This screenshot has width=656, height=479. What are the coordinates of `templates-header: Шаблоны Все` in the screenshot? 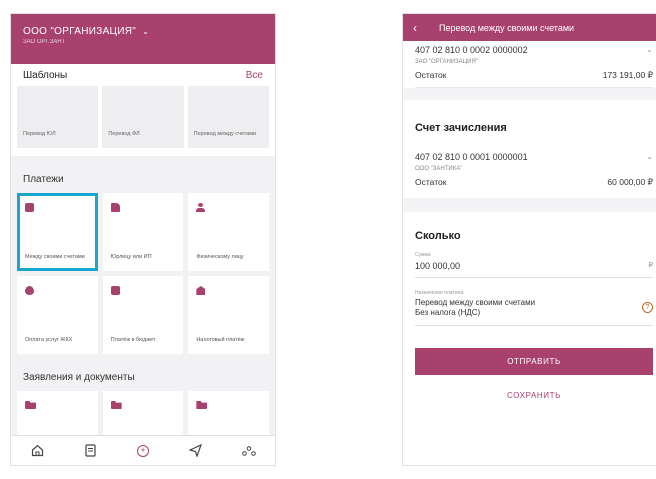 It's located at (143, 75).